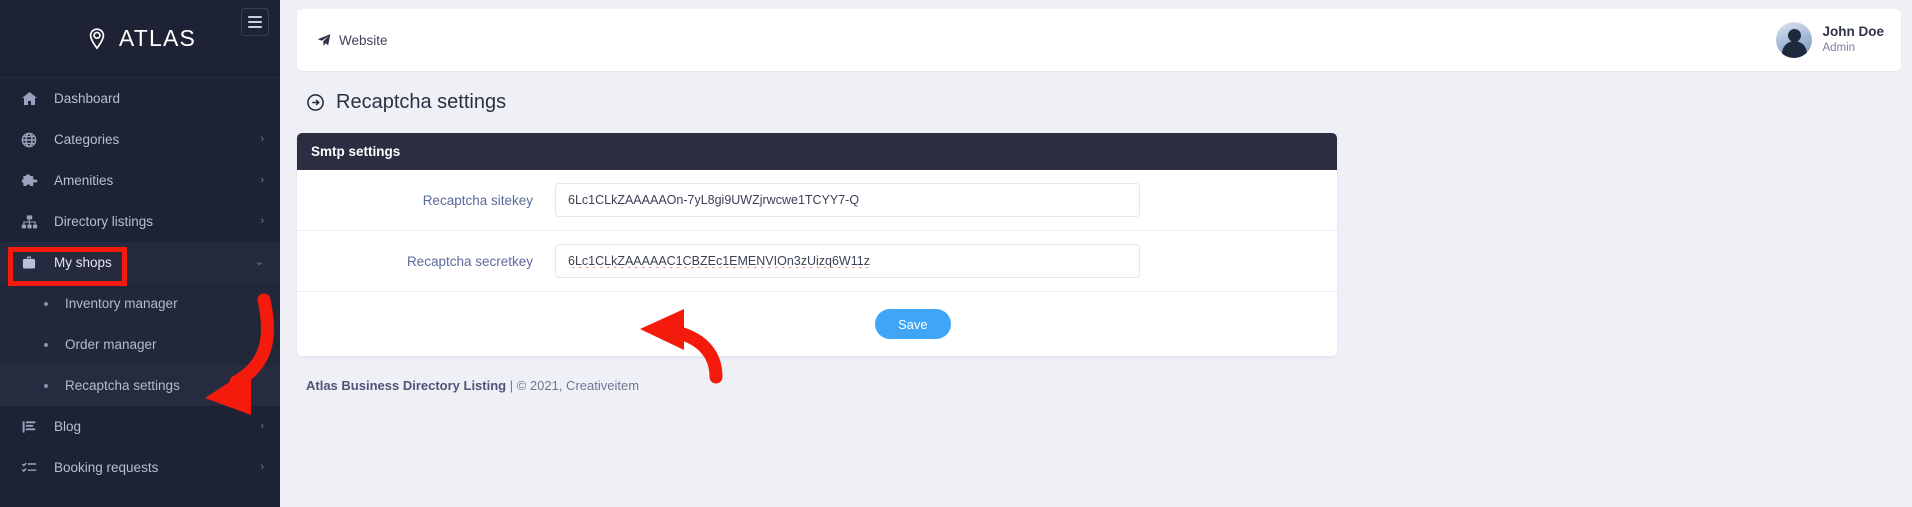 This screenshot has height=507, width=1912. I want to click on arrow-circle-right-icon, so click(315, 102).